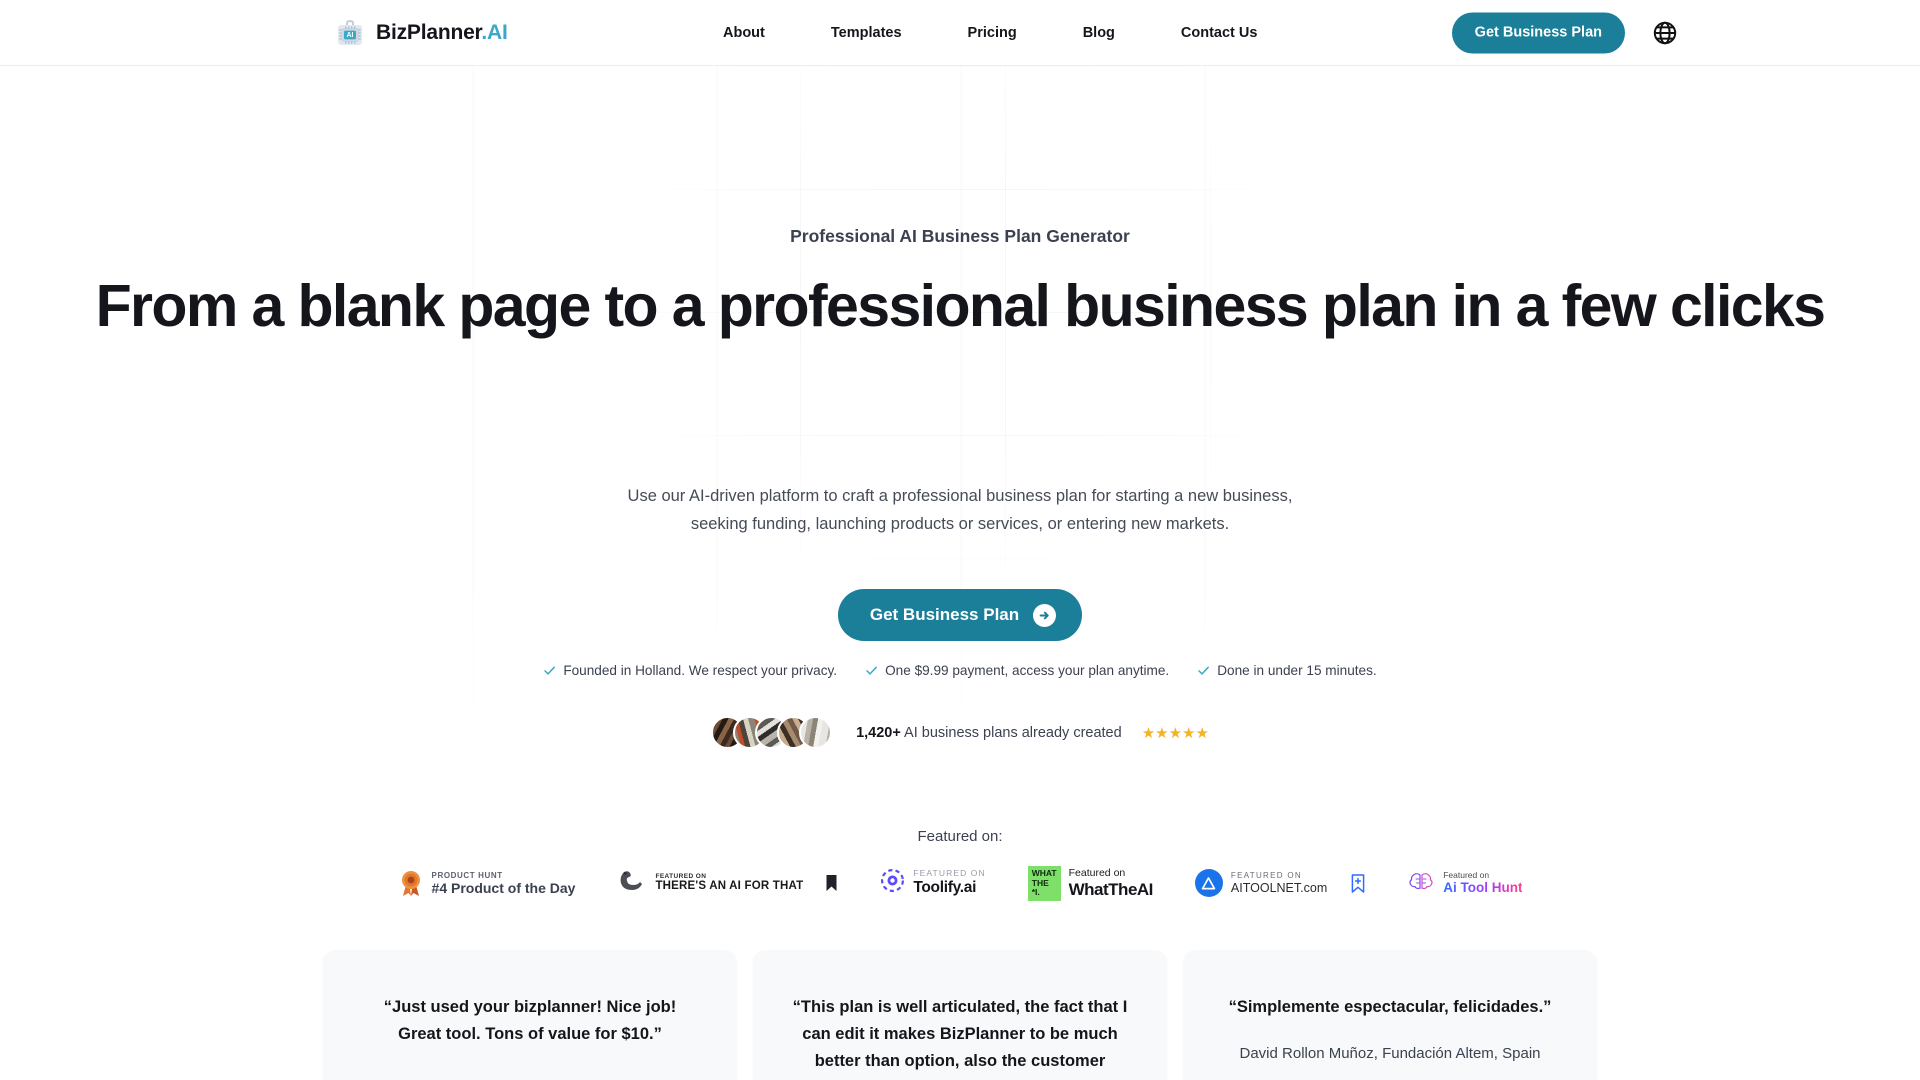 This screenshot has height=1080, width=1920. What do you see at coordinates (1665, 33) in the screenshot?
I see `globe-icon` at bounding box center [1665, 33].